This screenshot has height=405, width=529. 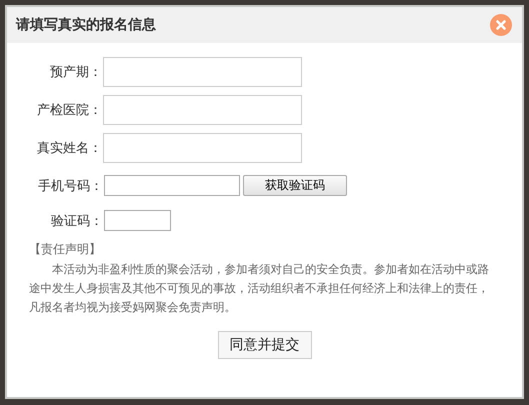 I want to click on statement-heading: 【责任声明】, so click(x=65, y=249).